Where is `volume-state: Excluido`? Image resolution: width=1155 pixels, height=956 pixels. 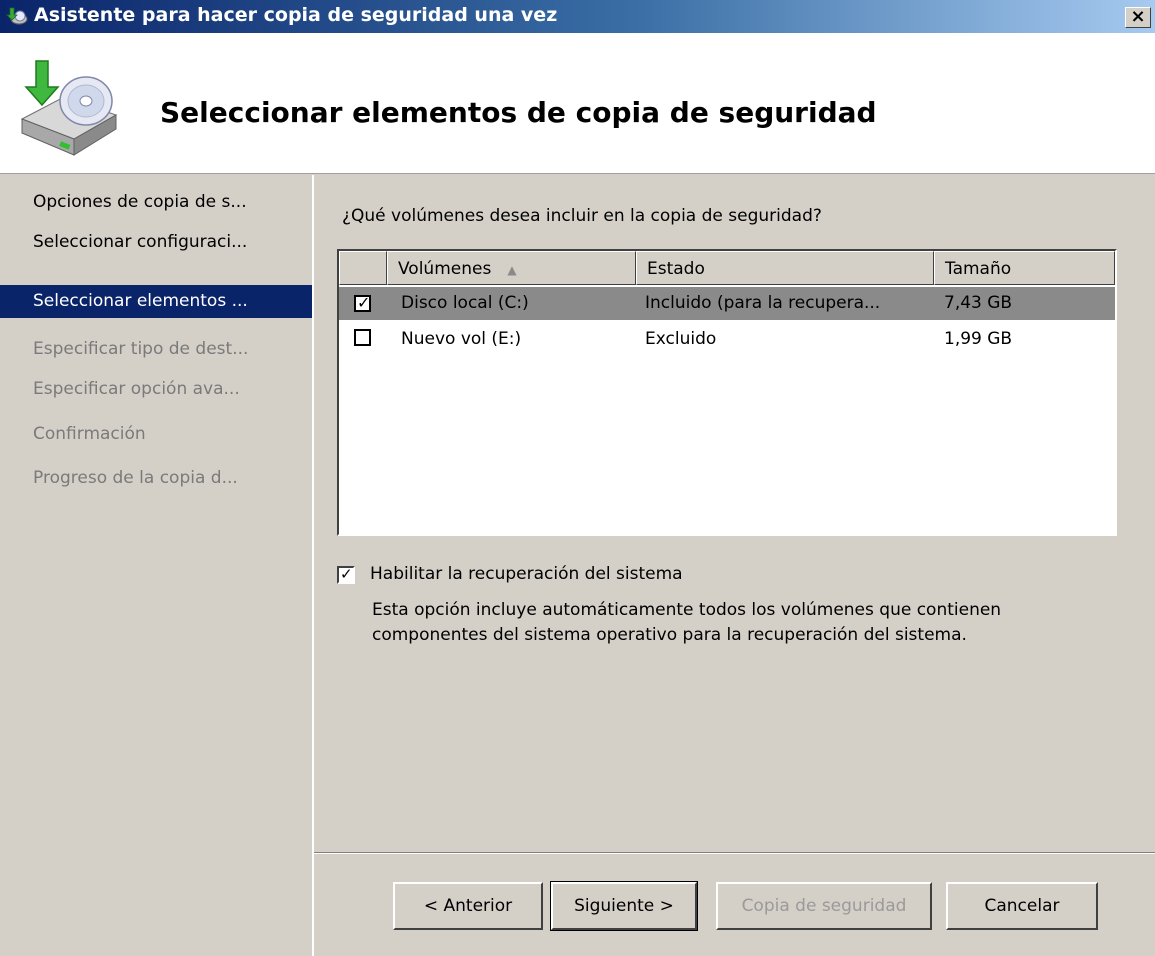
volume-state: Excluido is located at coordinates (681, 339).